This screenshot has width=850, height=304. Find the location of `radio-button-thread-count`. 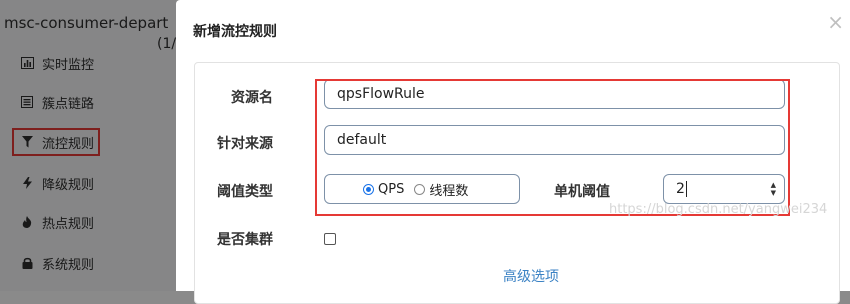

radio-button-thread-count is located at coordinates (420, 189).